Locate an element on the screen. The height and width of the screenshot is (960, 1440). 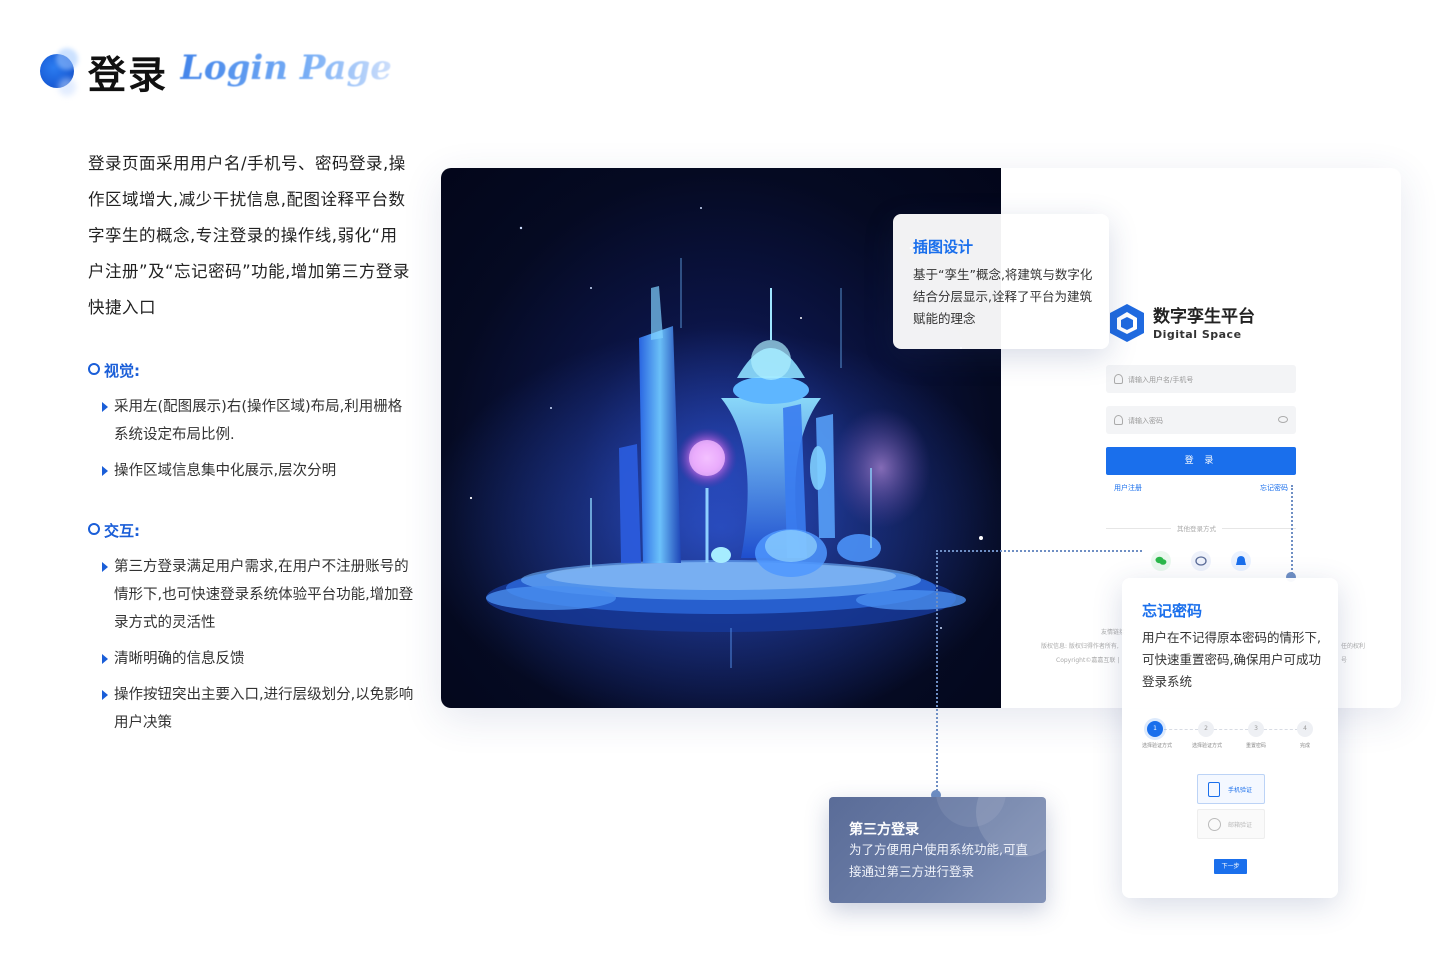
visual-item-text: 操作区域信息集中化展示,层次分明 is located at coordinates (225, 471).